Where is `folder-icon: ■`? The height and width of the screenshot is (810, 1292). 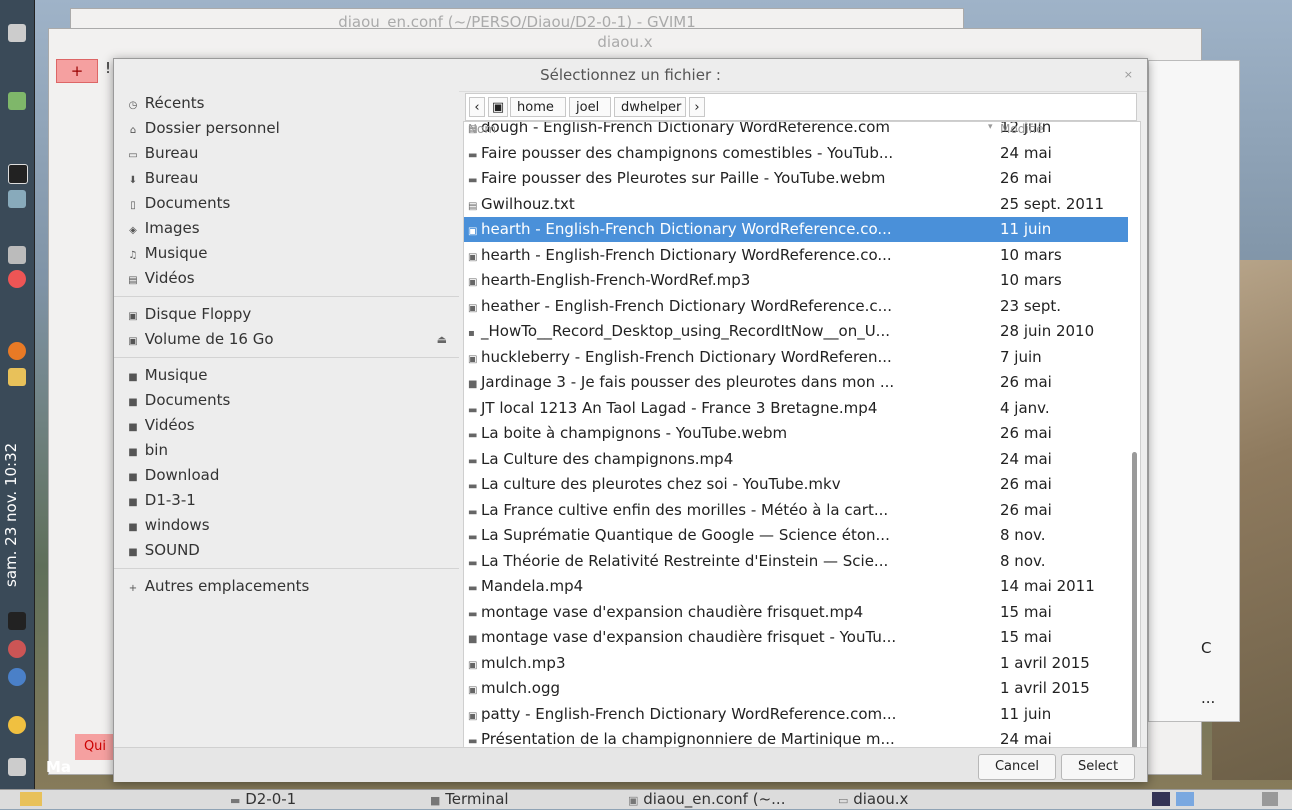
folder-icon: ■ is located at coordinates (133, 402).